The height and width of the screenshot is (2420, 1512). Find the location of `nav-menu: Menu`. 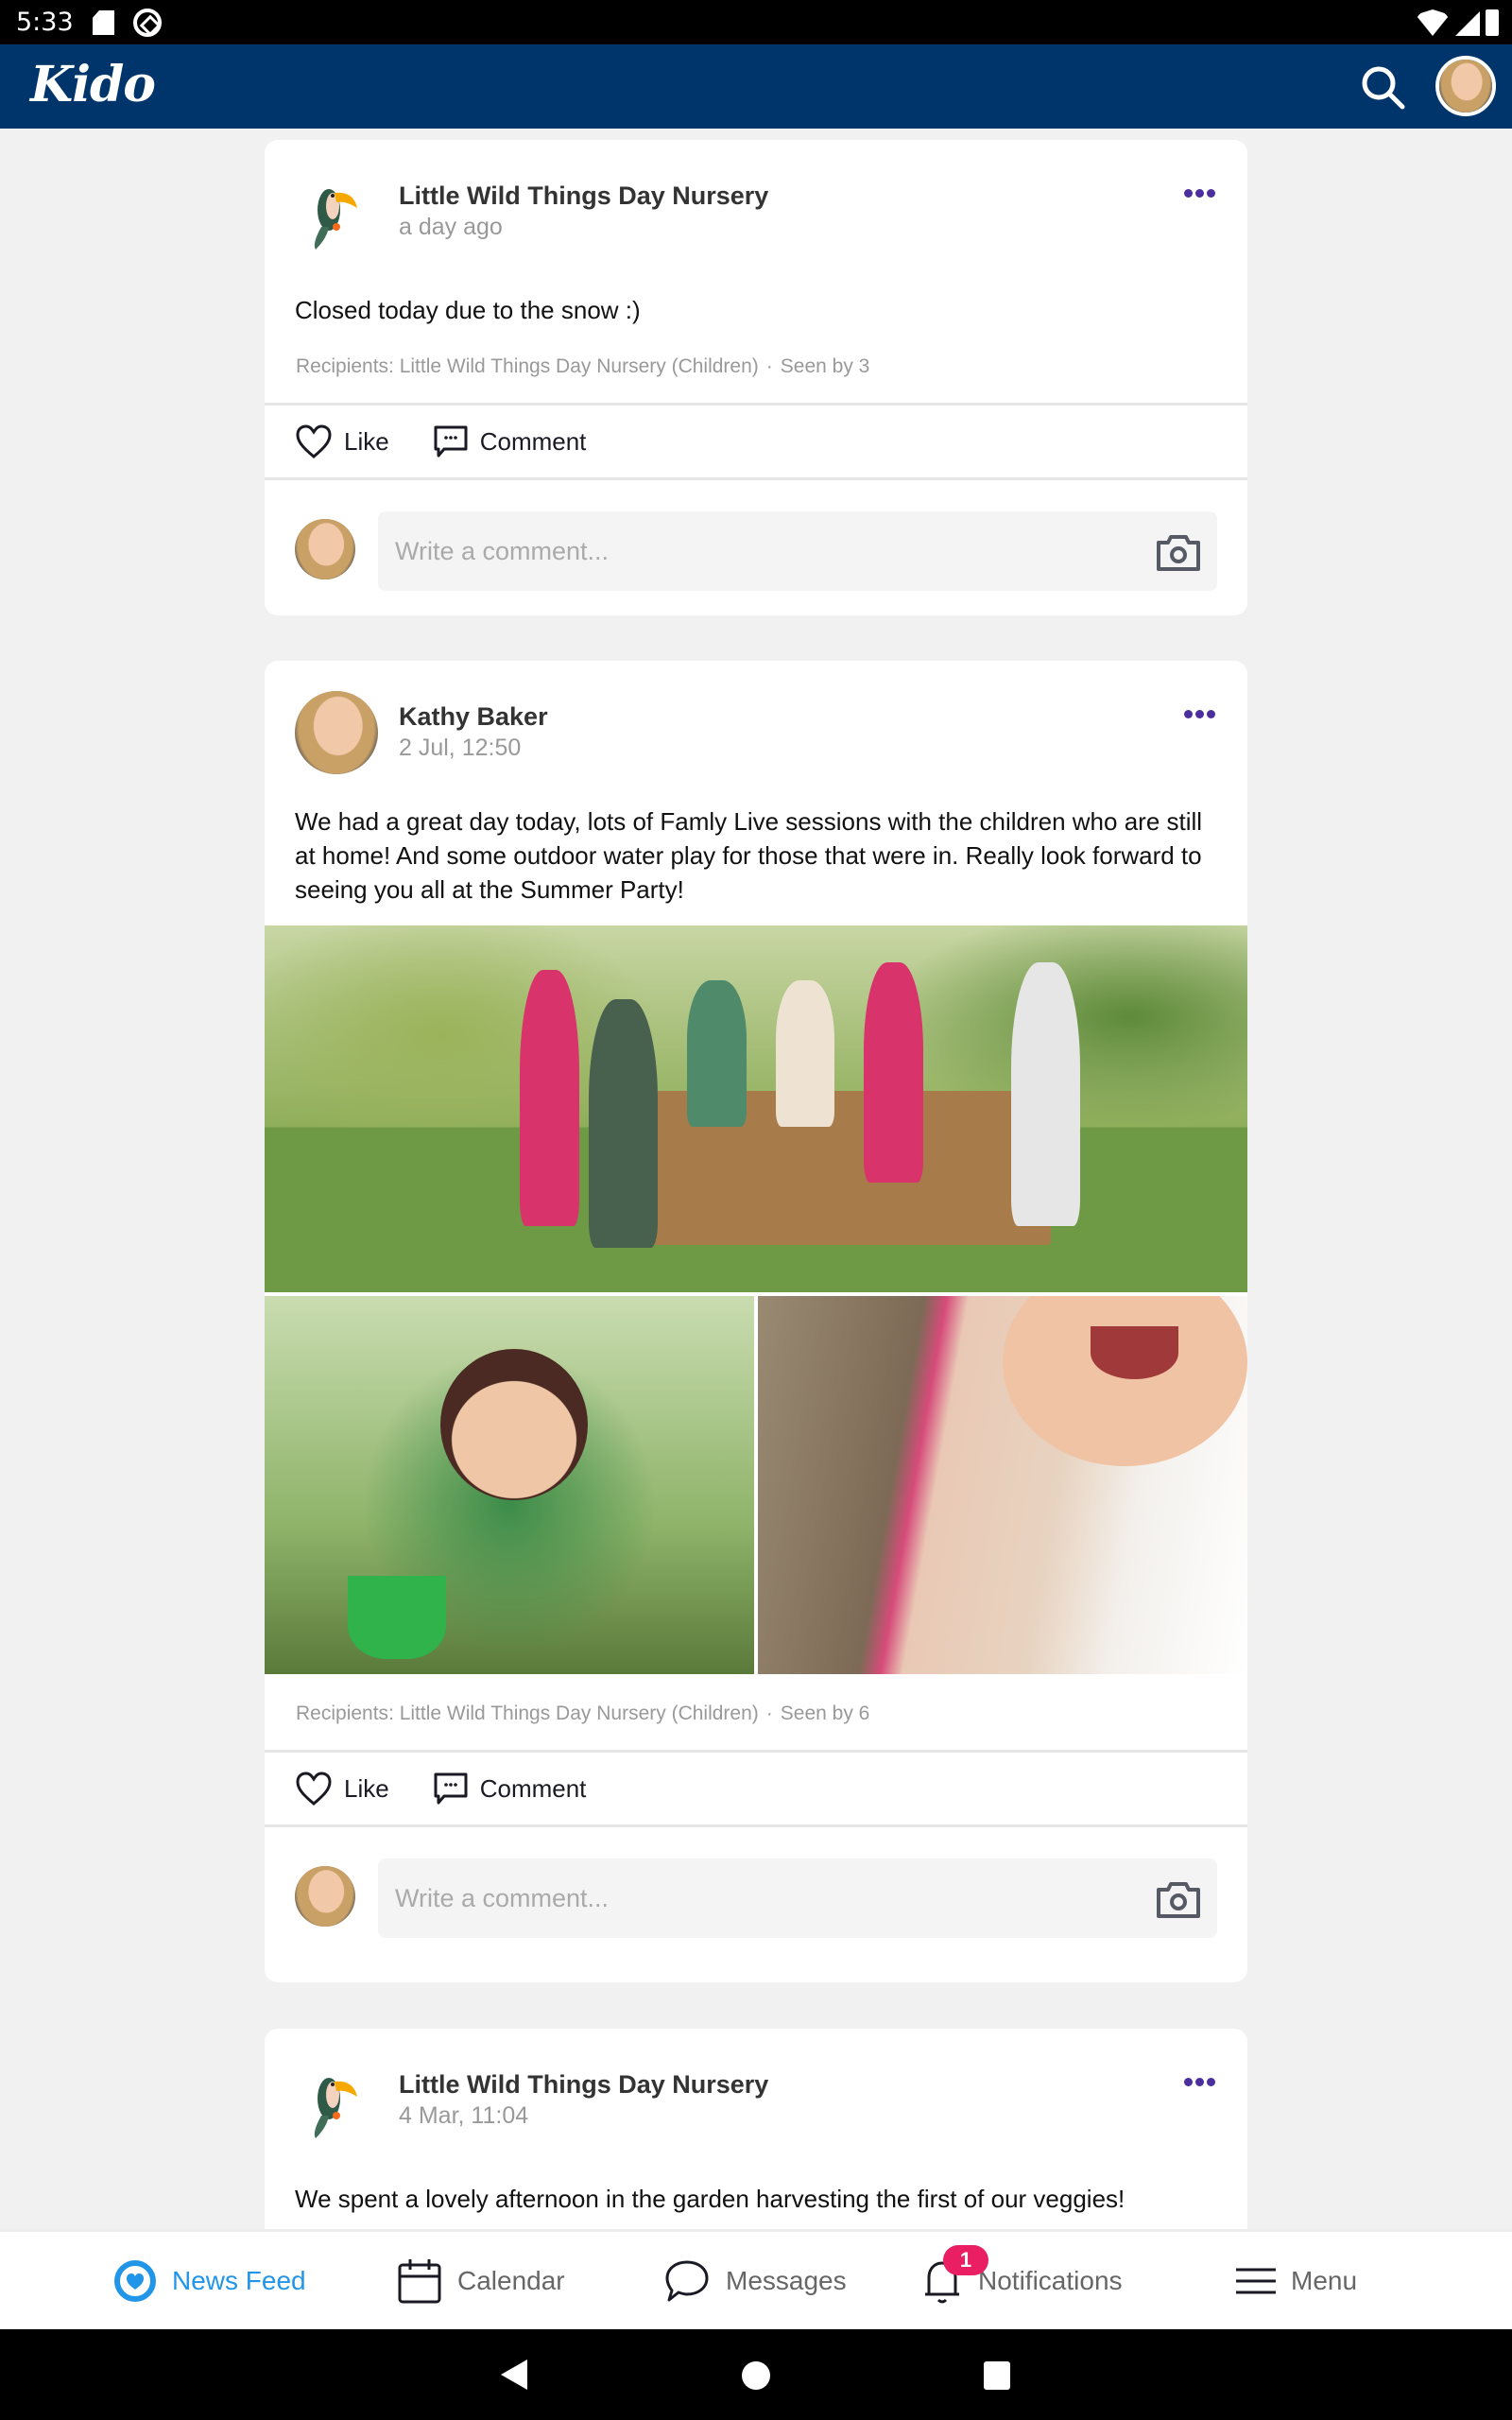

nav-menu: Menu is located at coordinates (1296, 2280).